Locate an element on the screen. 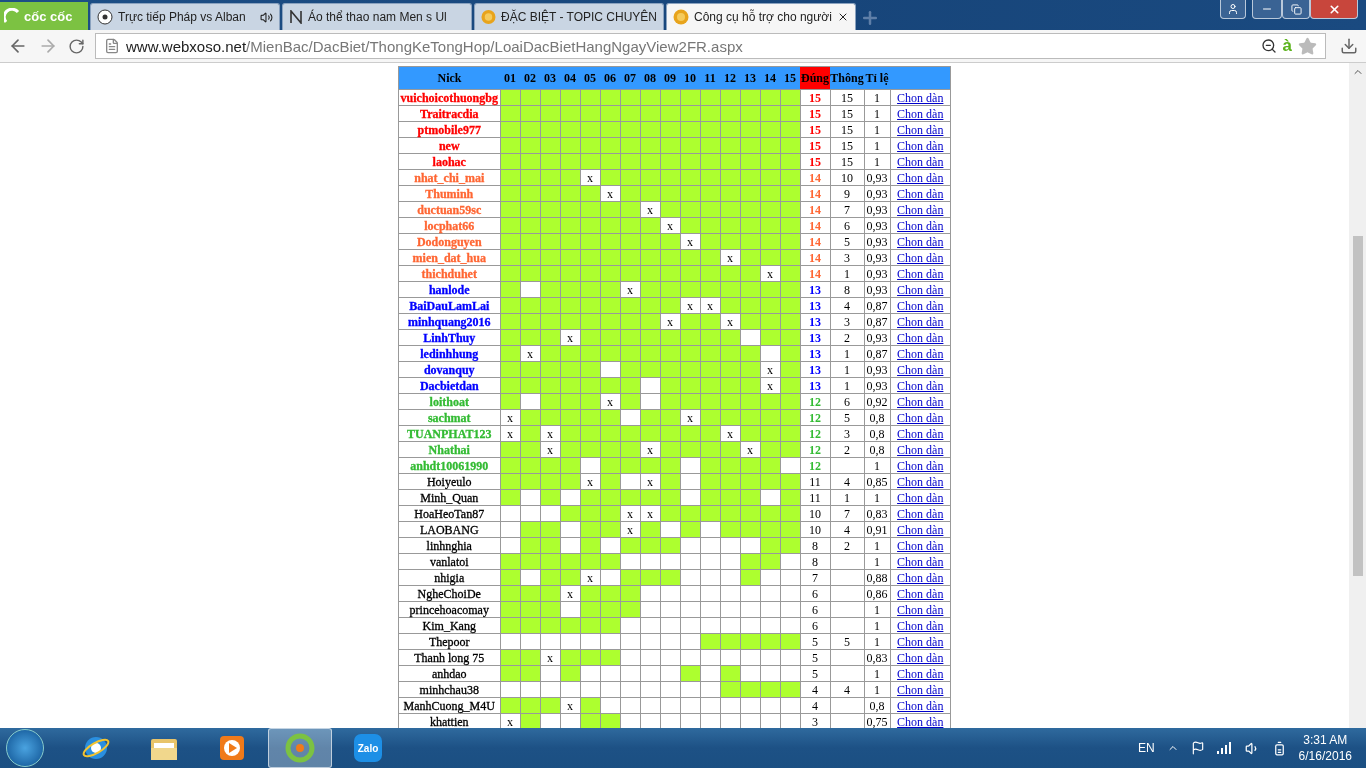 This screenshot has width=1366, height=768. nickname: minhchau38 is located at coordinates (449, 689).